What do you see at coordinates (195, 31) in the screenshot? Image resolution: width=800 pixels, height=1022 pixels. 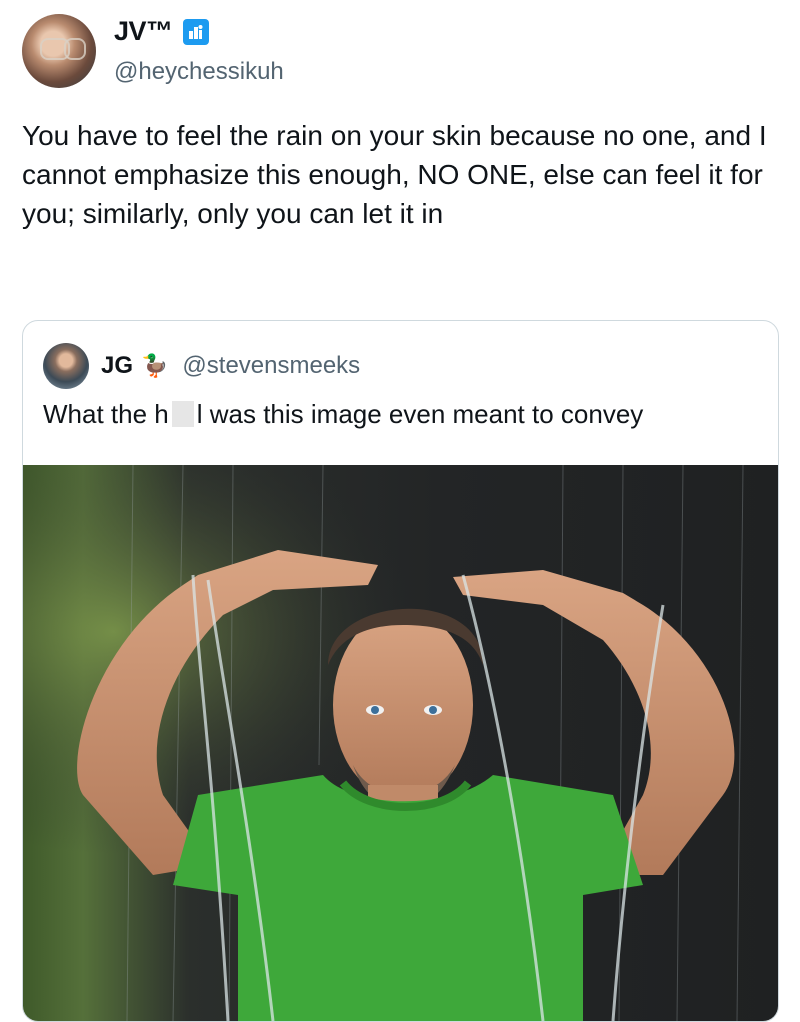 I see `affiliate-badge-icon` at bounding box center [195, 31].